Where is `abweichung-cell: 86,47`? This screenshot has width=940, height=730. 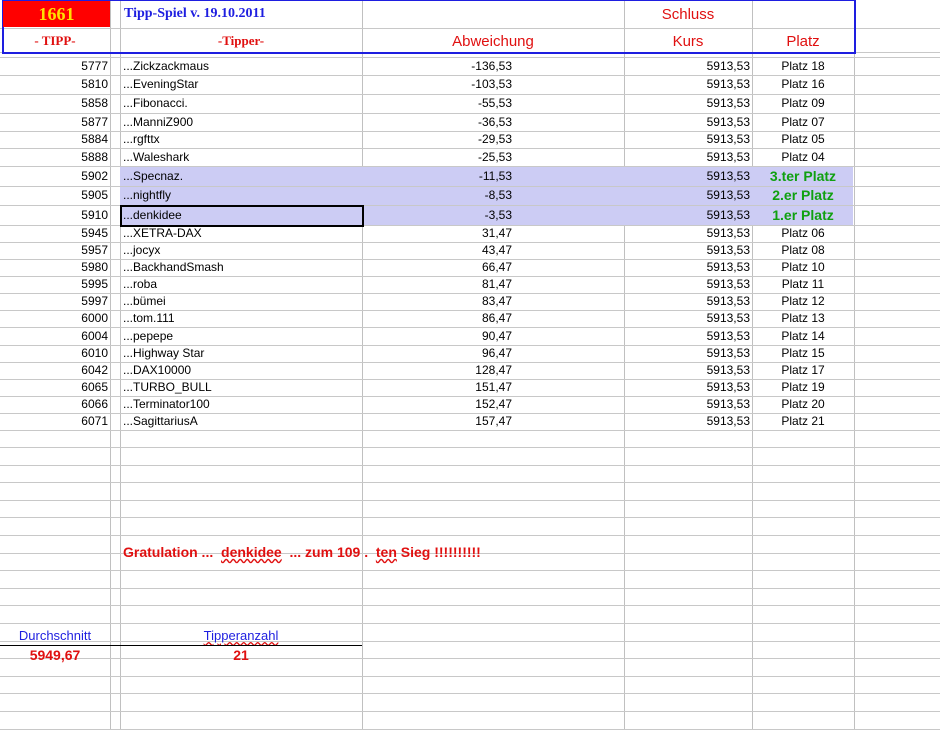
abweichung-cell: 86,47 is located at coordinates (437, 318).